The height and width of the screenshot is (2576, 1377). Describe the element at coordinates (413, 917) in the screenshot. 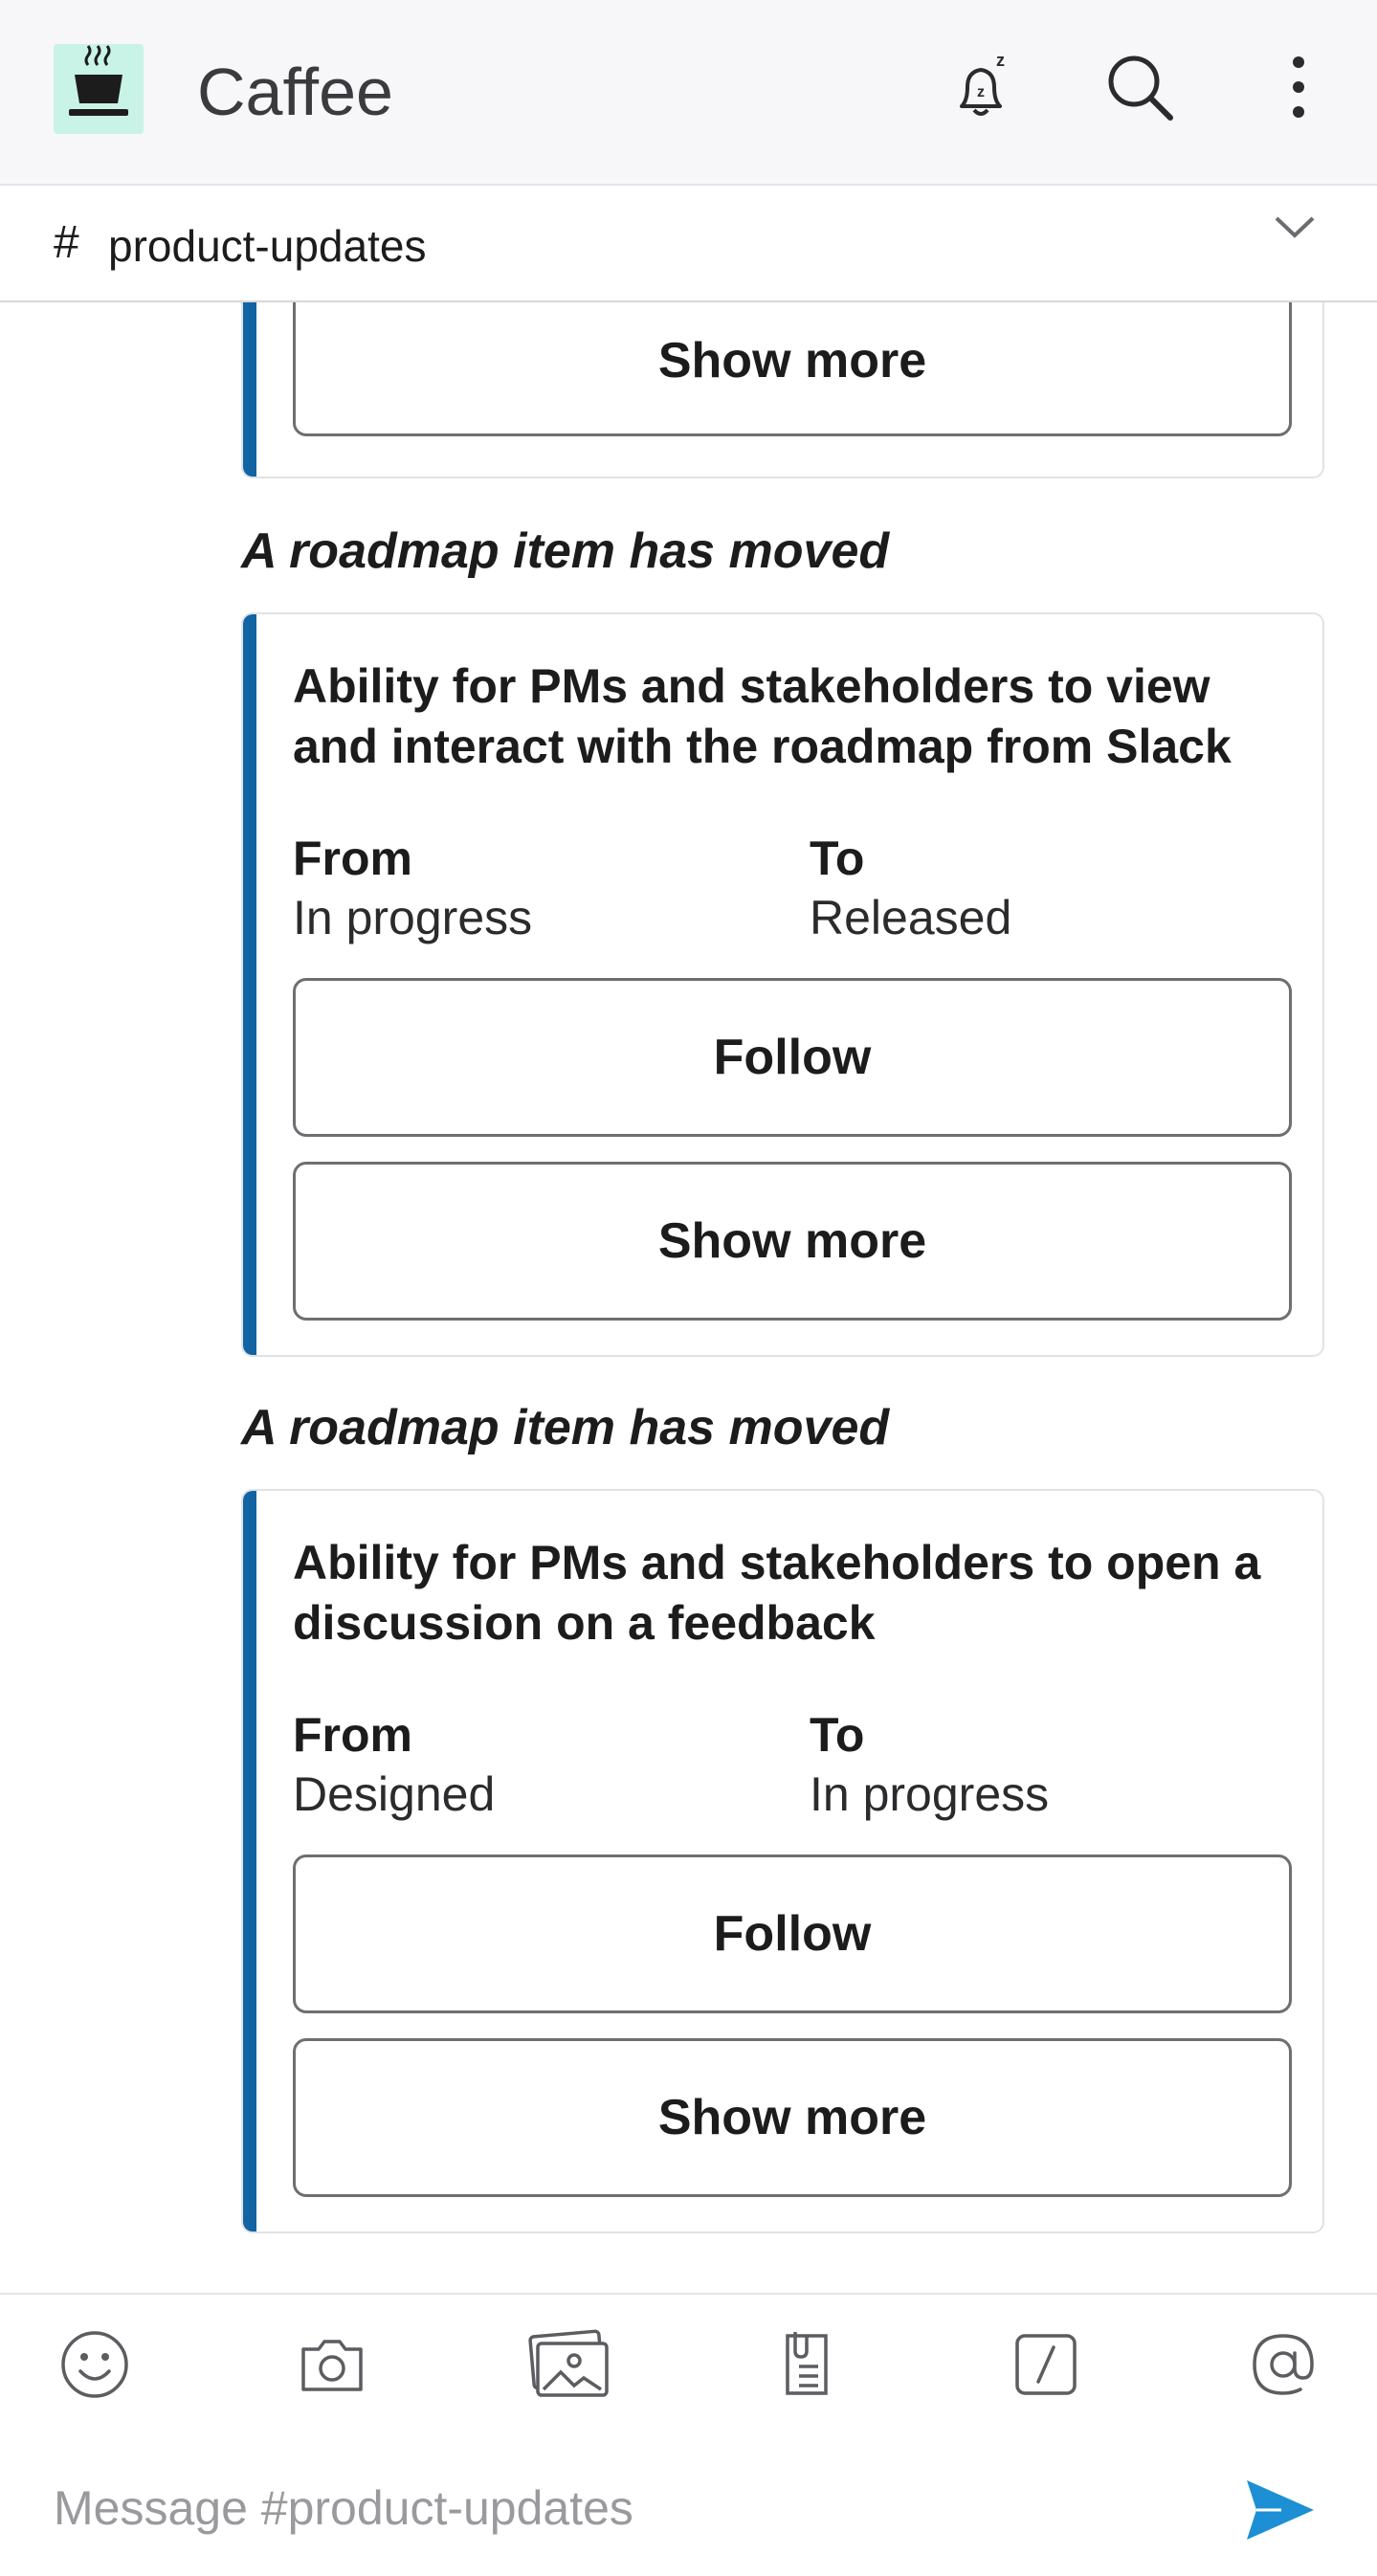

I see `from-value: In progress` at that location.